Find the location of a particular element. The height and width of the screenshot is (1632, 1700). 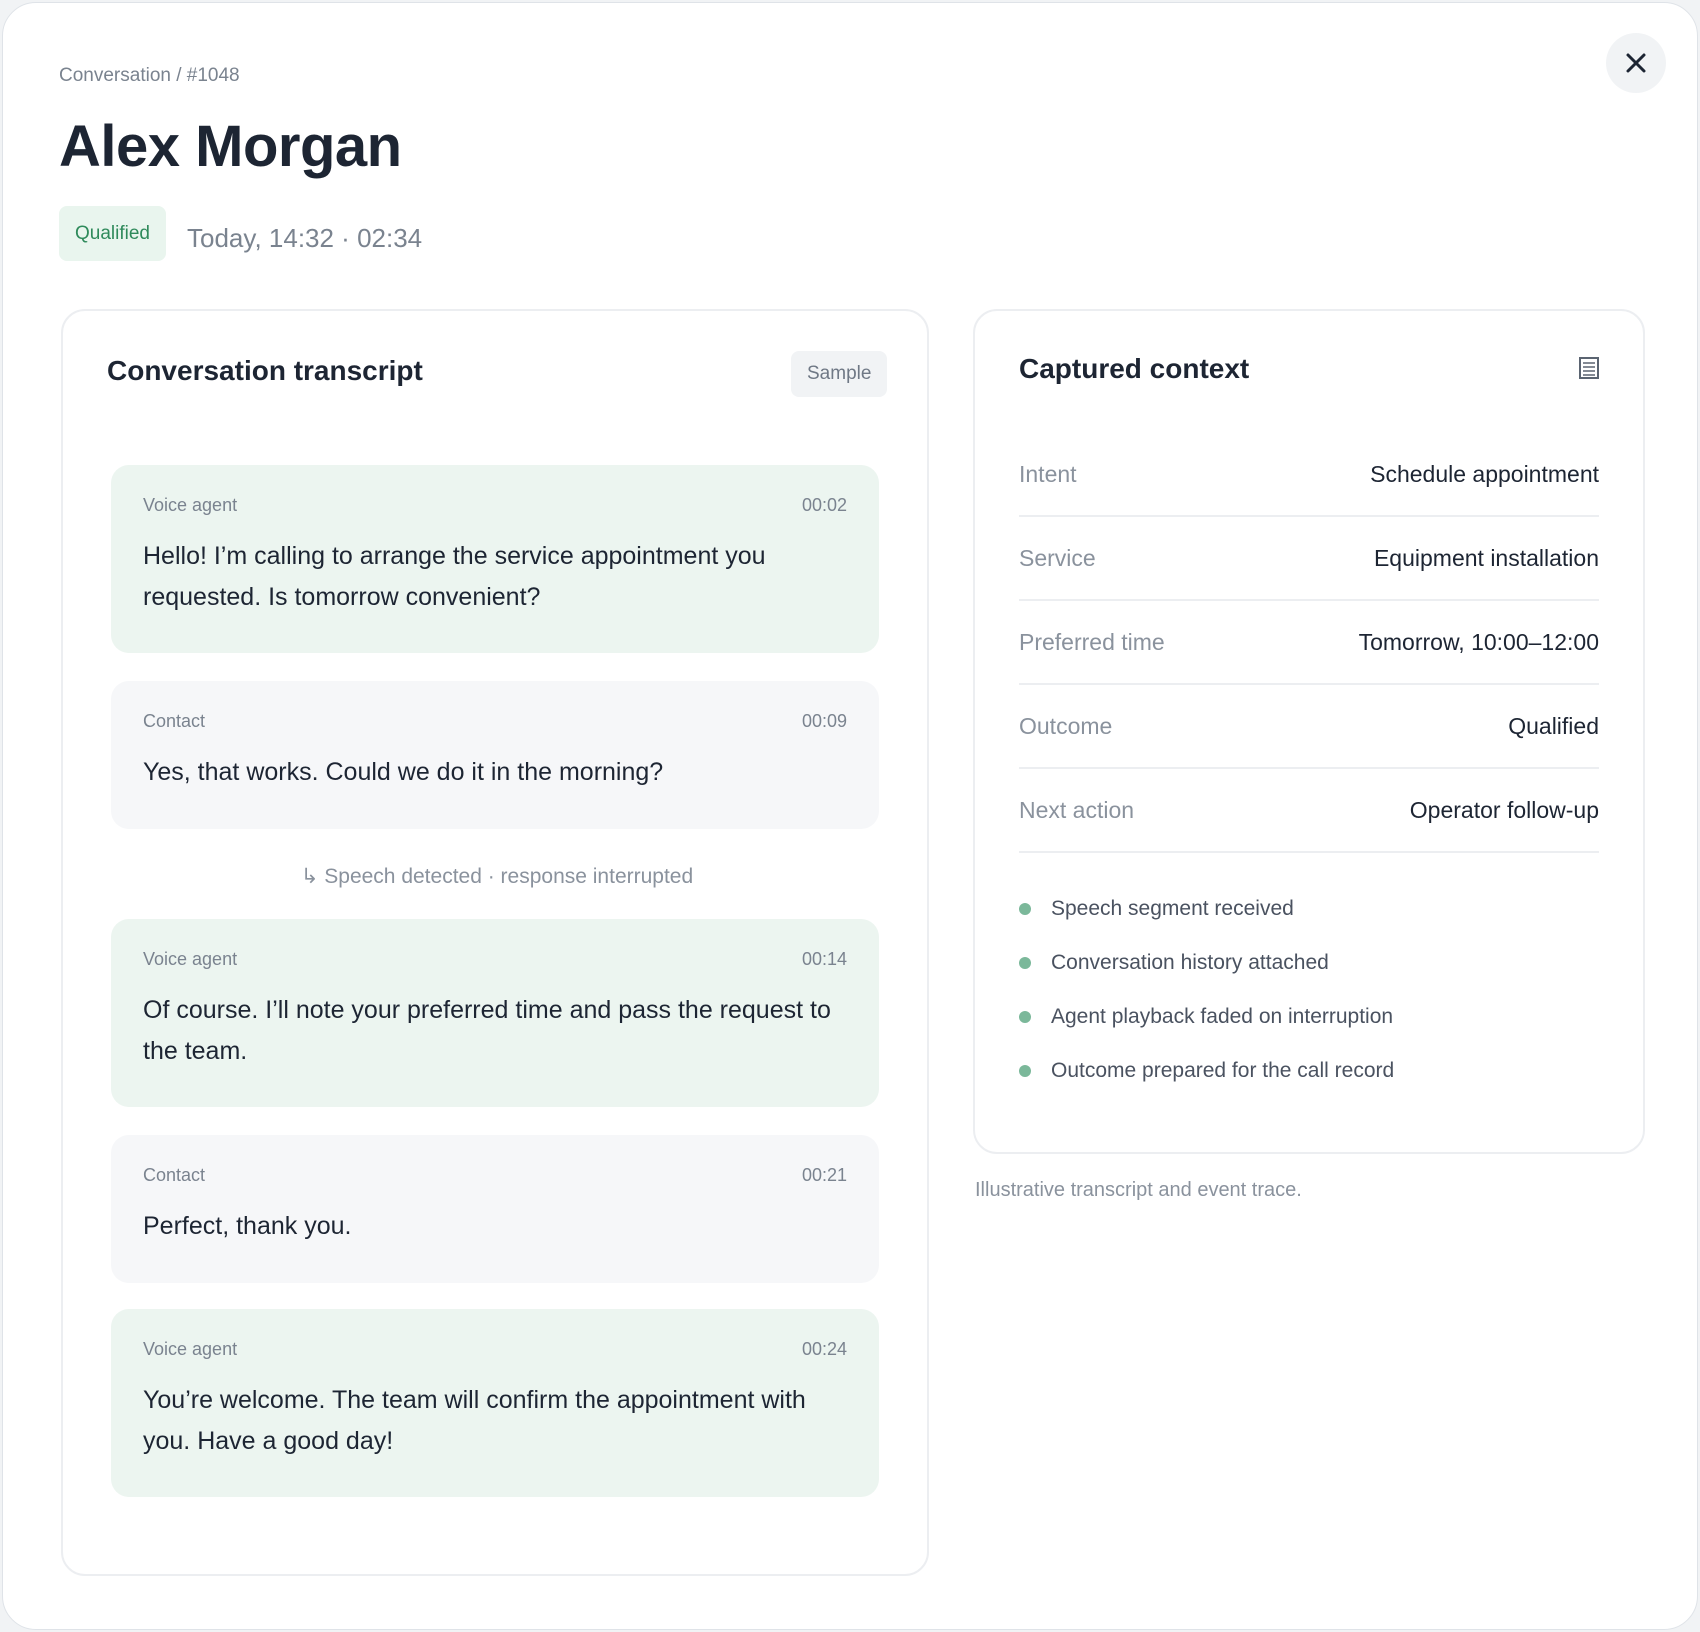

event-text: Conversation history attached is located at coordinates (1190, 962).